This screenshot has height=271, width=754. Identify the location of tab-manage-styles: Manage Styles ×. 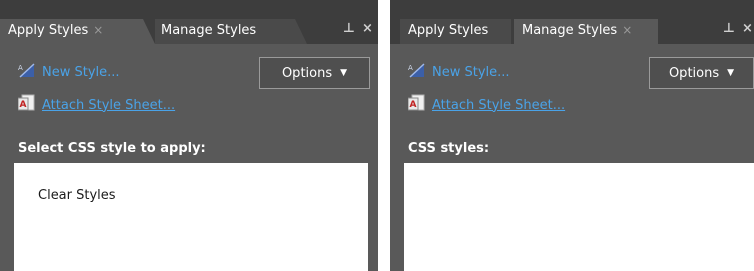
(586, 31).